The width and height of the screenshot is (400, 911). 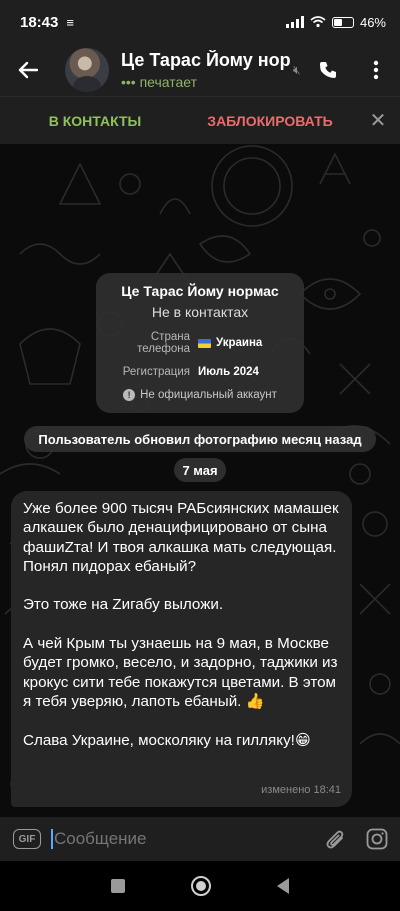 What do you see at coordinates (129, 395) in the screenshot?
I see `warning-icon: !` at bounding box center [129, 395].